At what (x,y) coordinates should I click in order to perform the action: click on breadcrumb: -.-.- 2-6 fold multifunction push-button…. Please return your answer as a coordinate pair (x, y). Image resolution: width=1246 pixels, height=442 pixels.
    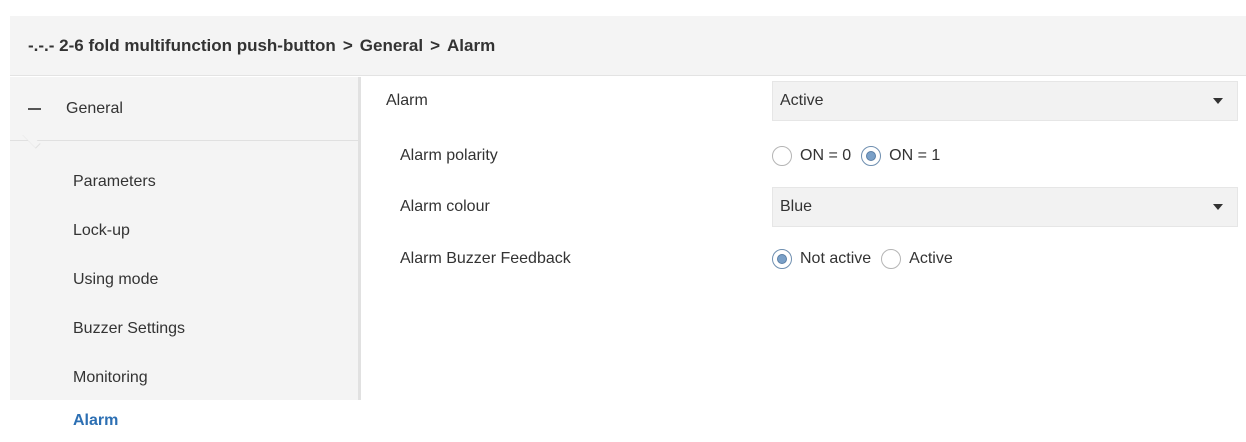
    Looking at the image, I should click on (628, 46).